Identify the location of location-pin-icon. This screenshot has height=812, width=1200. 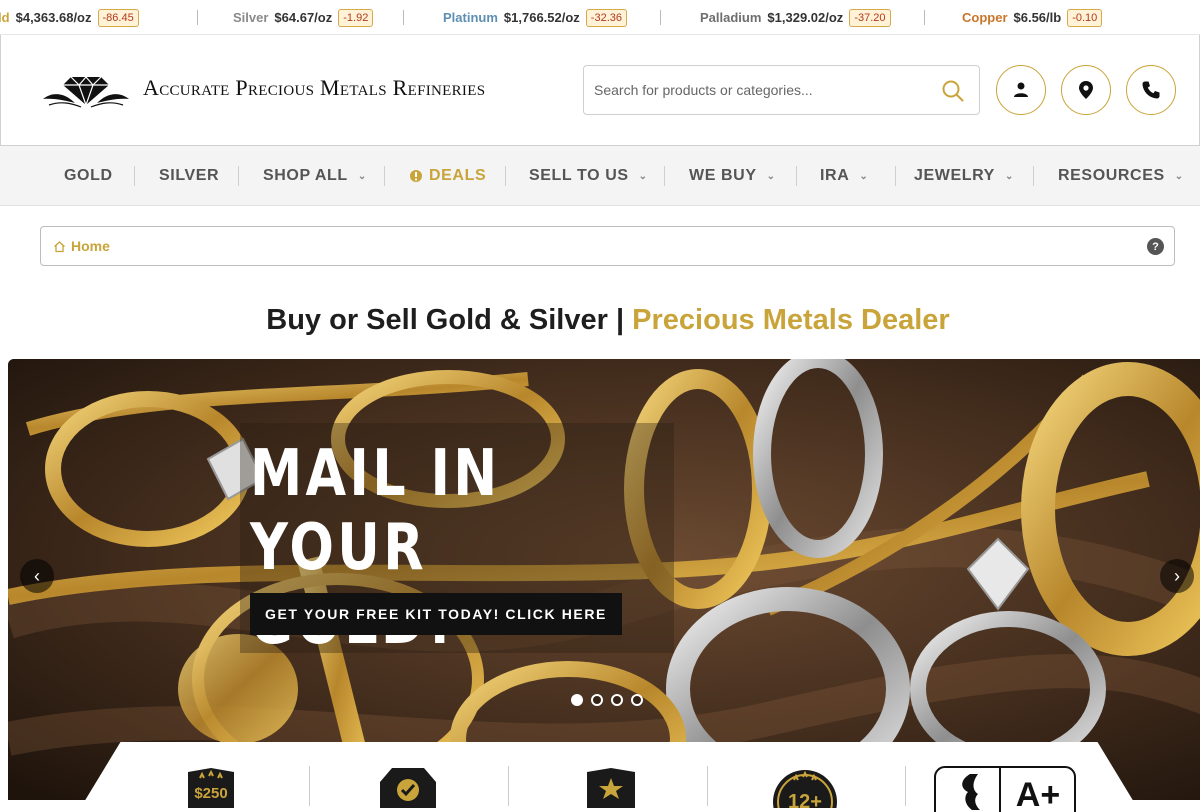
(1086, 90).